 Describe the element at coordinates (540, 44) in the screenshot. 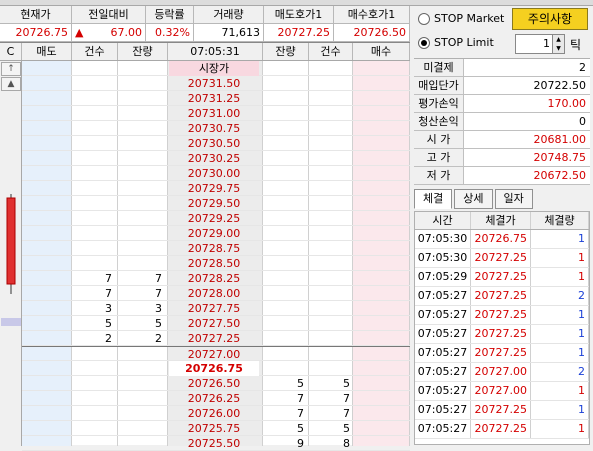

I see `tick-spinner: 1 ▲ ▼` at that location.